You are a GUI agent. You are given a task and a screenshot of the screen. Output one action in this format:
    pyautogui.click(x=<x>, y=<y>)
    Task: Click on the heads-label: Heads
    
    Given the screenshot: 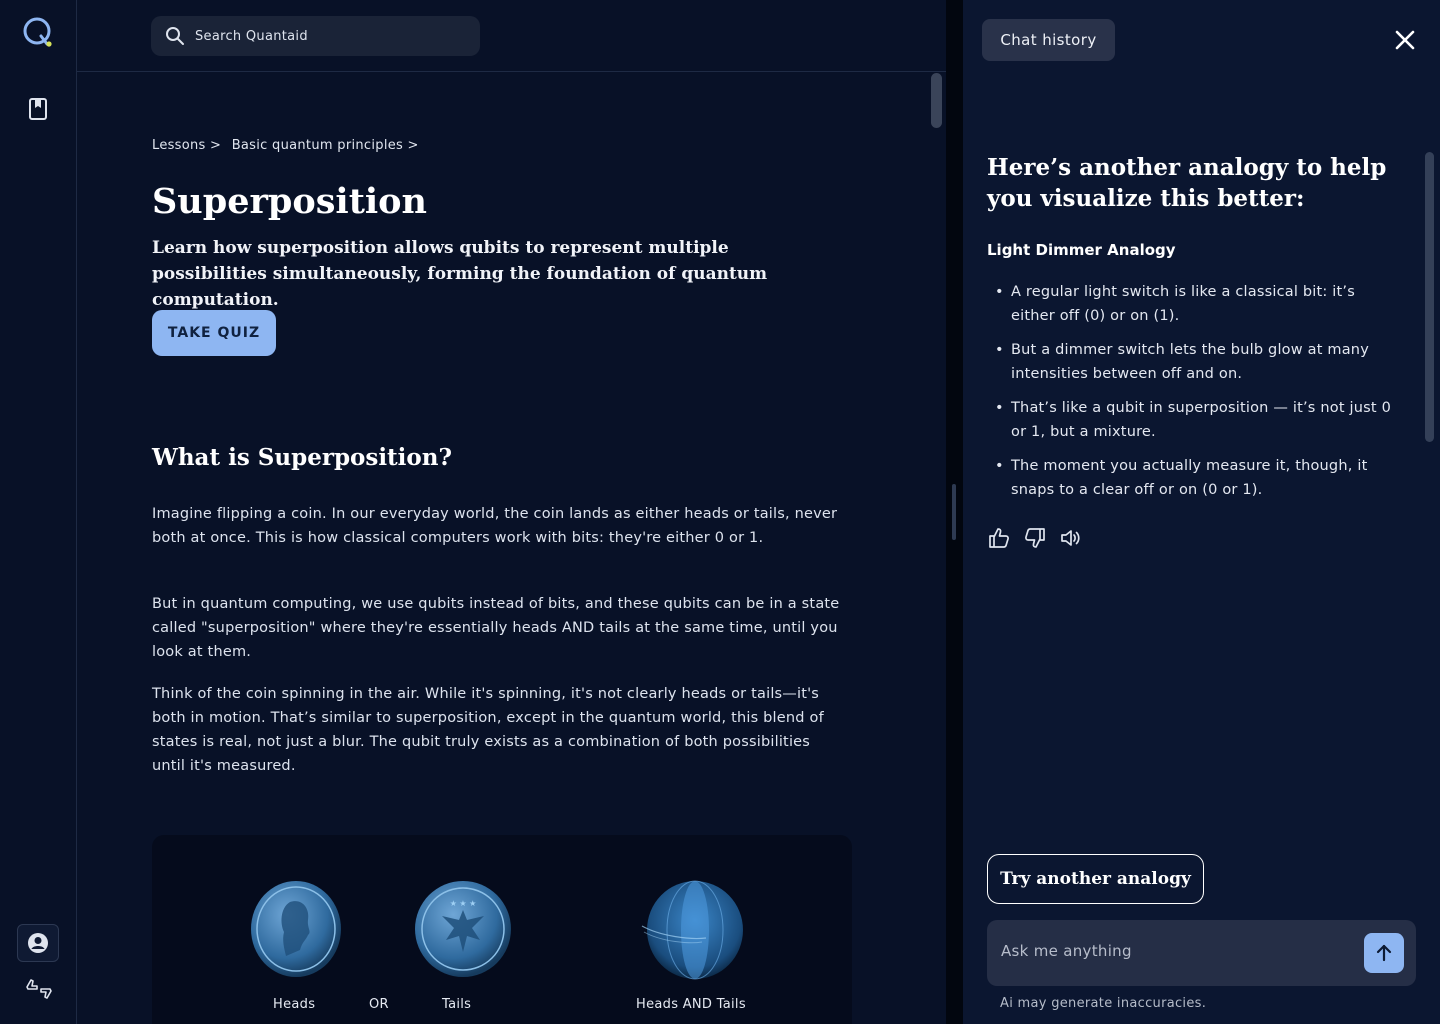 What is the action you would take?
    pyautogui.click(x=294, y=1004)
    